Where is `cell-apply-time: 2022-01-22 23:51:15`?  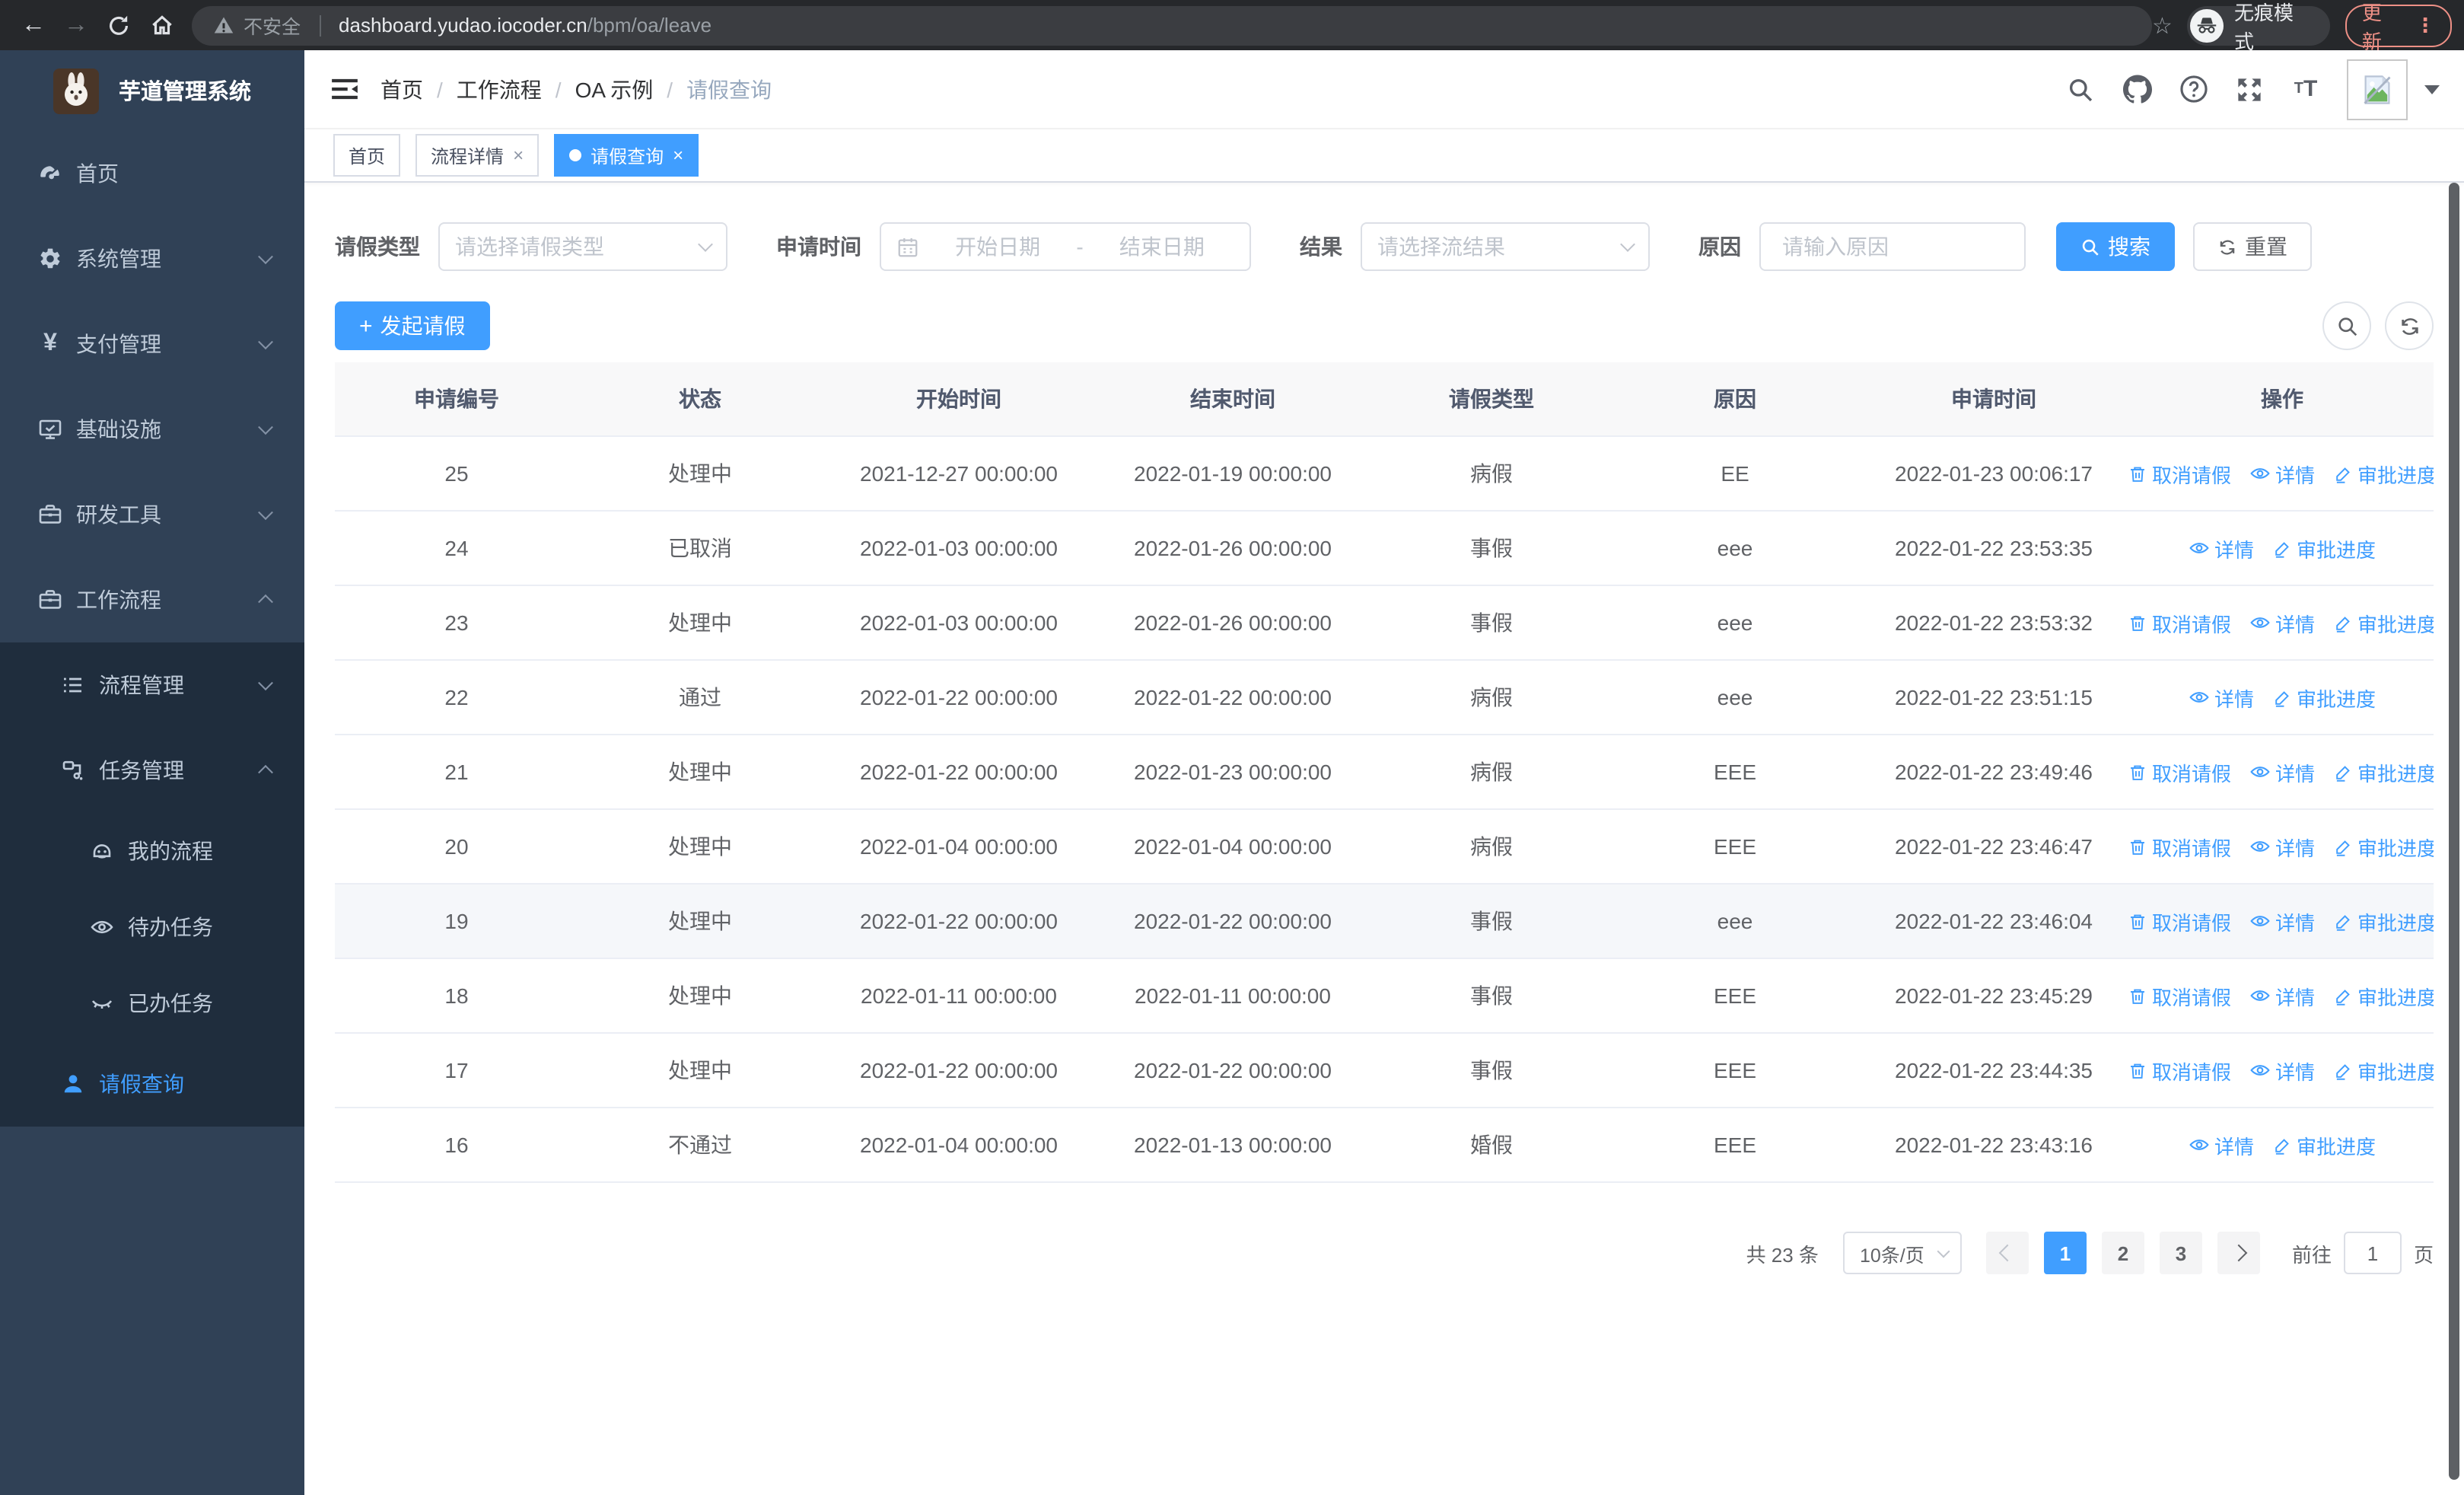
cell-apply-time: 2022-01-22 23:51:15 is located at coordinates (1994, 697).